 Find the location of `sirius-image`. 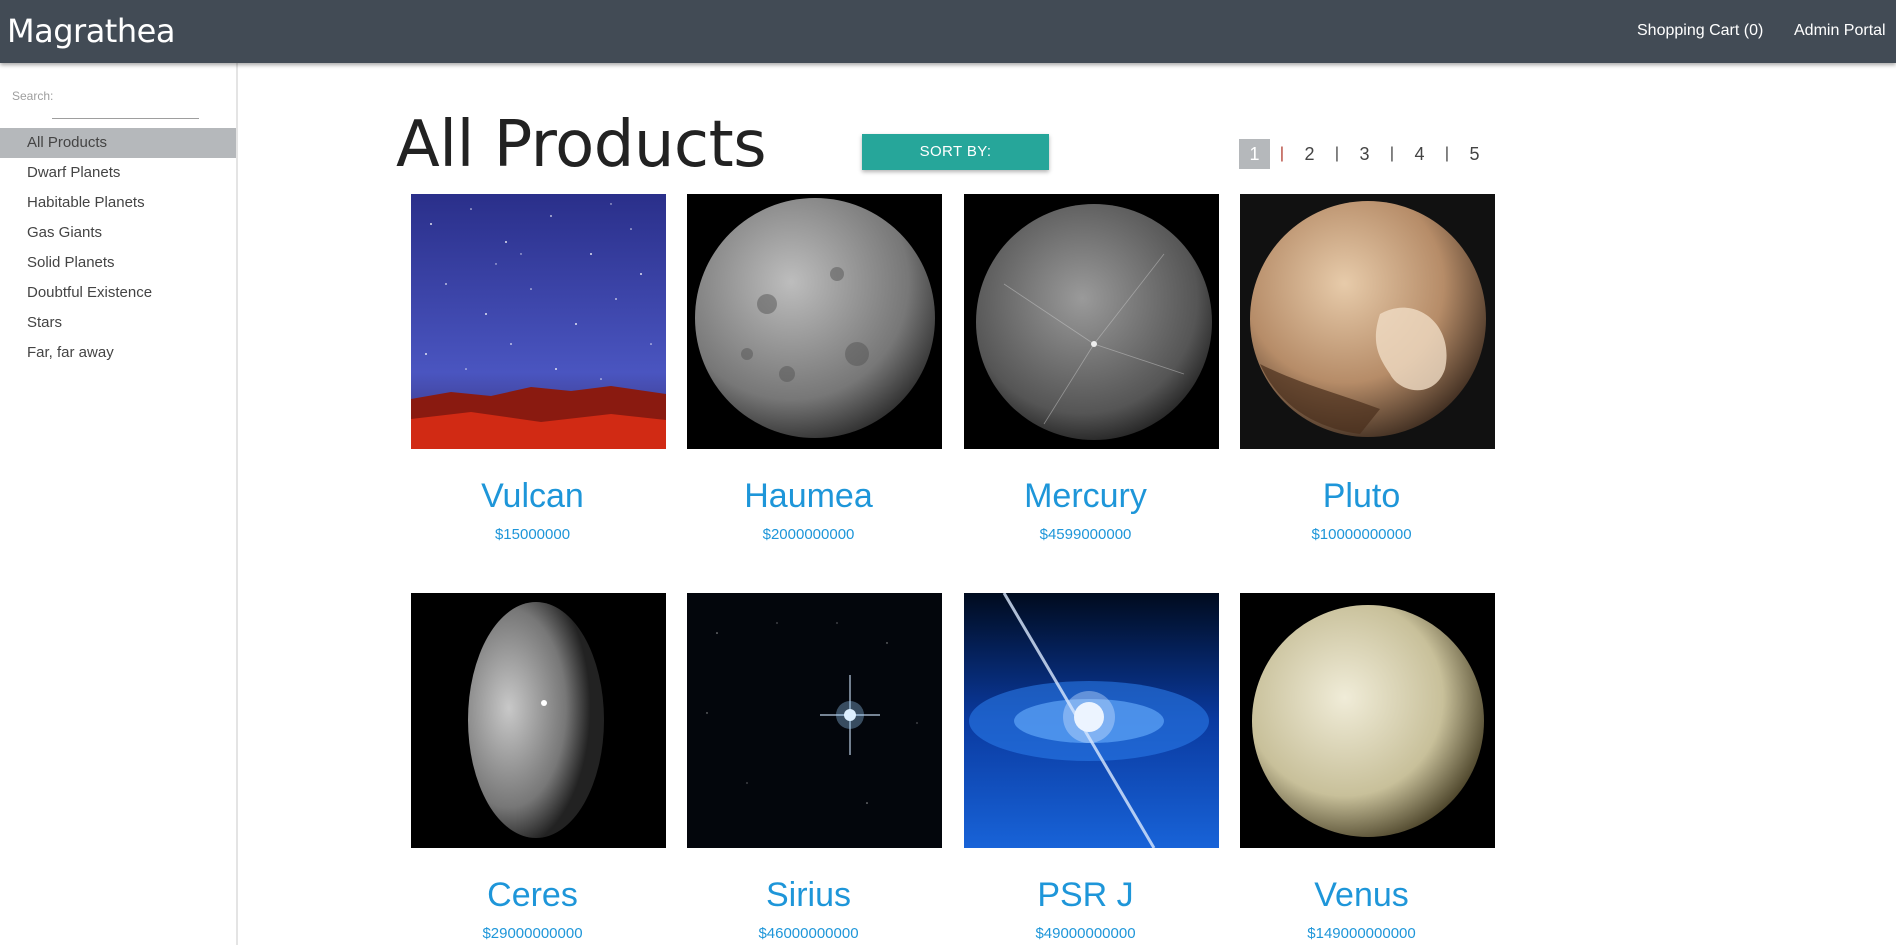

sirius-image is located at coordinates (814, 720).